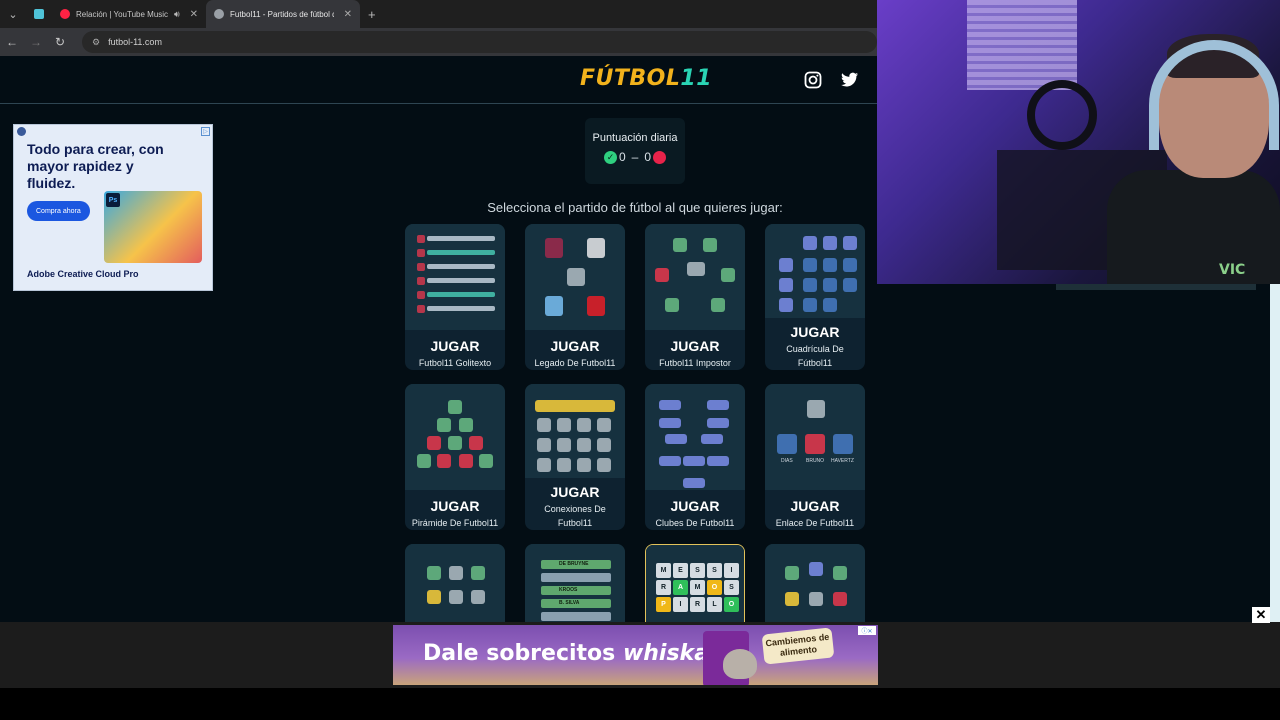  I want to click on game-card-golitexto: JUGAR Futbol11 Golitexto, so click(455, 297).